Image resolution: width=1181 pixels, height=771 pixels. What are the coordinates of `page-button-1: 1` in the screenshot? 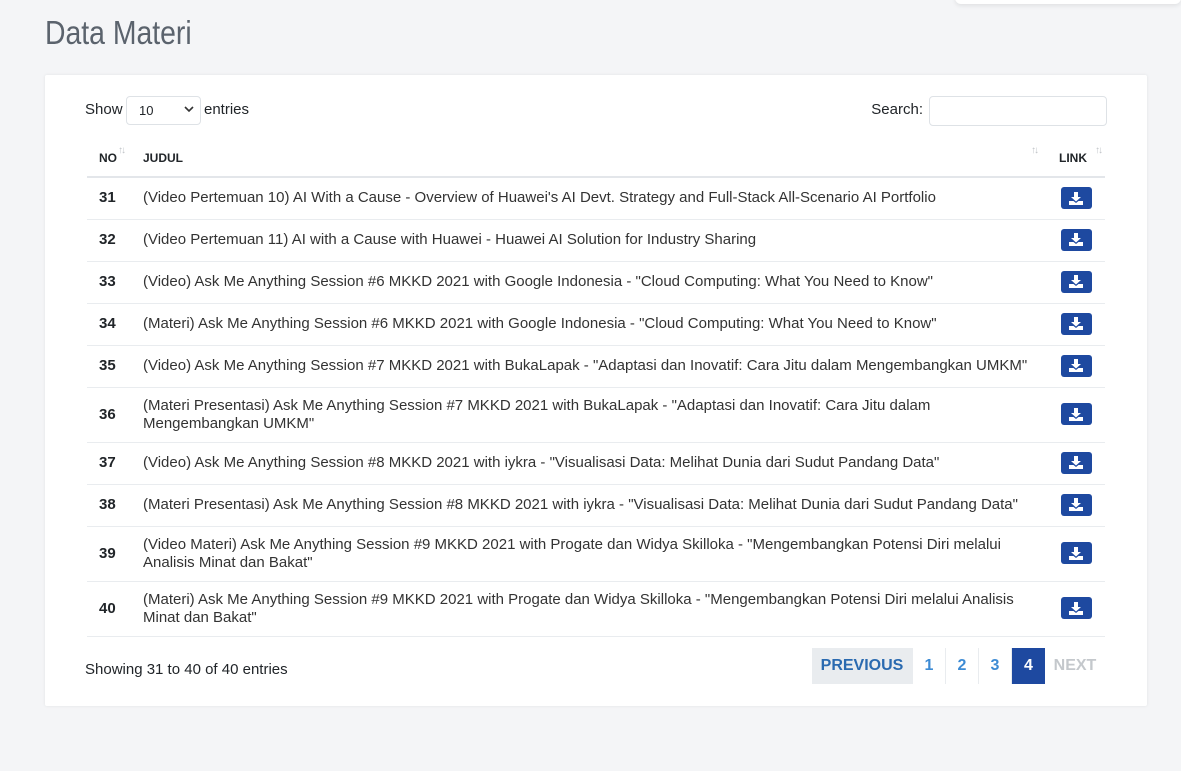 It's located at (928, 666).